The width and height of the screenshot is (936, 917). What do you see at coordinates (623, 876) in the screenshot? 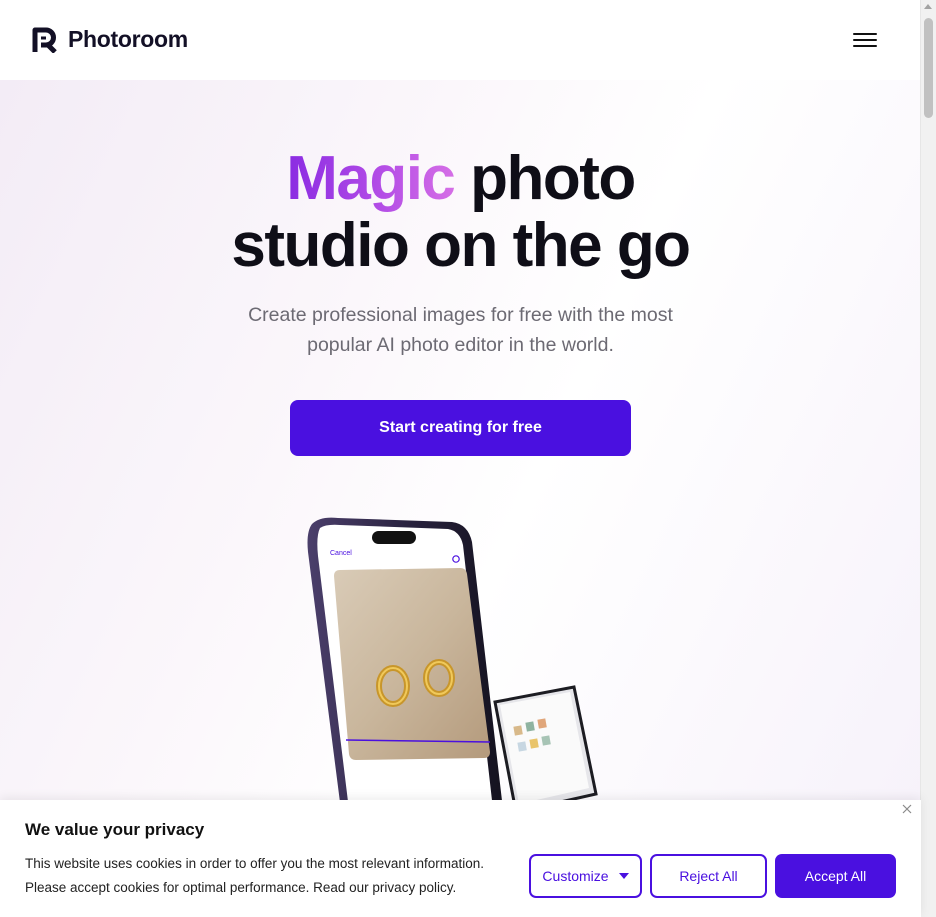
I see `caret-down-icon` at bounding box center [623, 876].